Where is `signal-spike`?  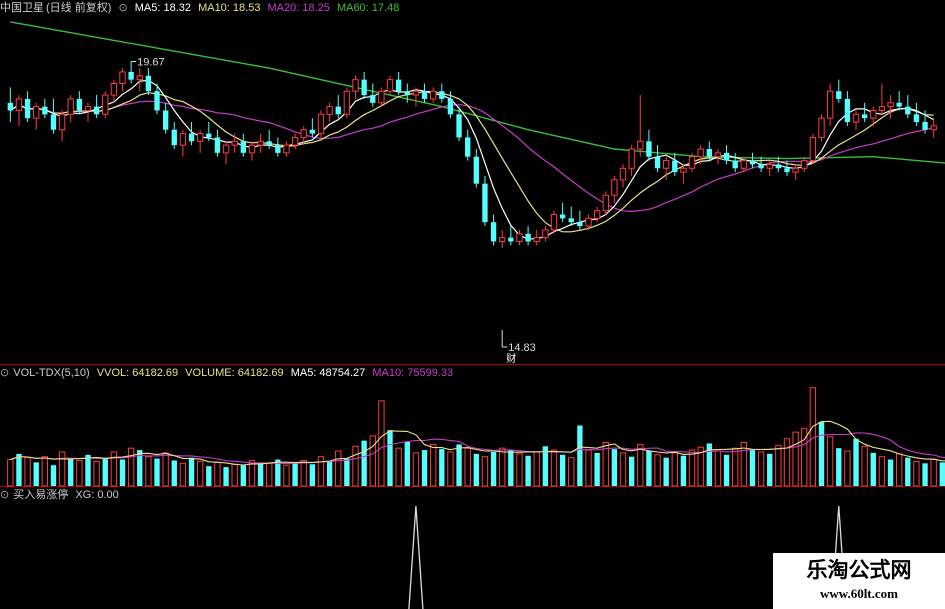 signal-spike is located at coordinates (416, 557).